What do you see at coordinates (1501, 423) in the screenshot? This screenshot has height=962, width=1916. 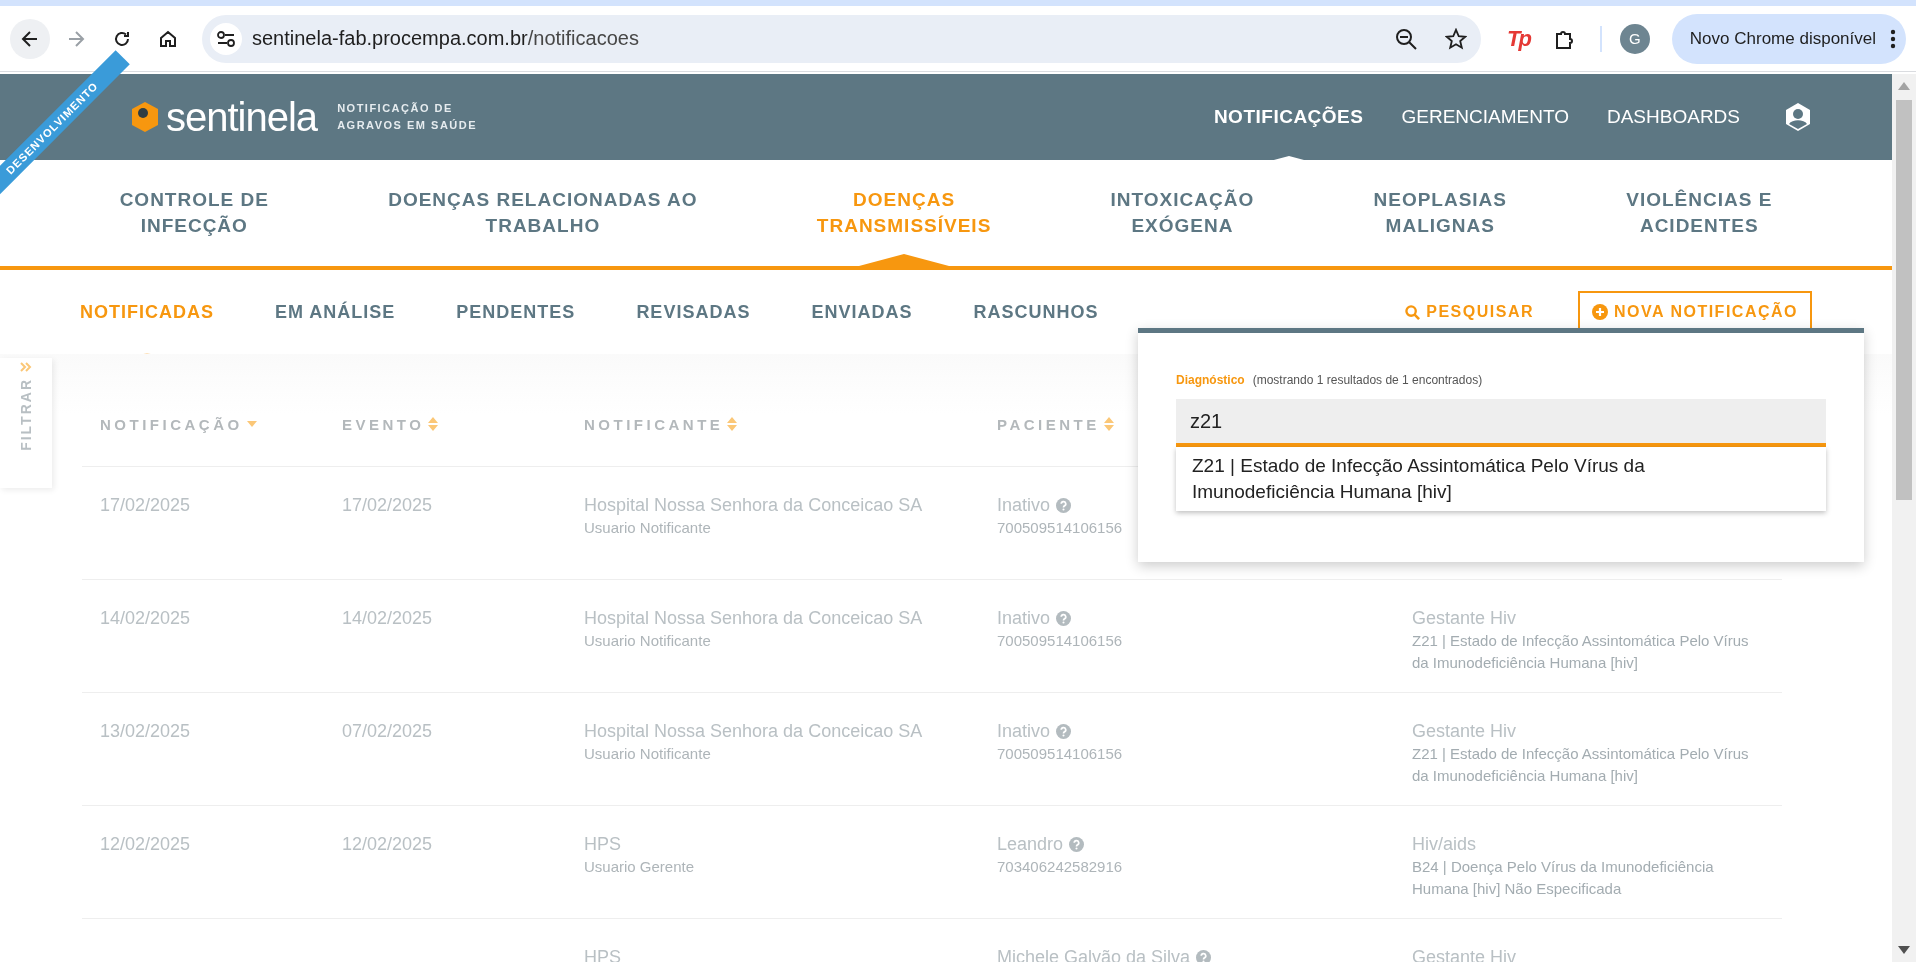 I see `diagnosis-input: z21` at bounding box center [1501, 423].